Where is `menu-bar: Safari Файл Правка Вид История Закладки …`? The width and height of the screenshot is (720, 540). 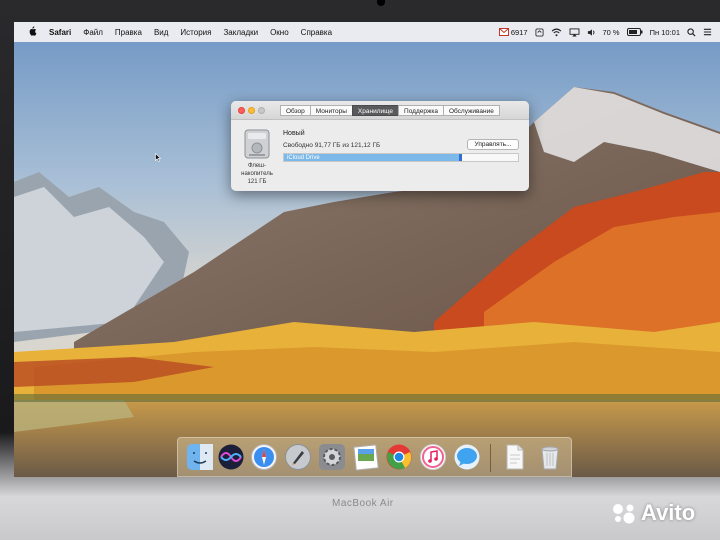 menu-bar: Safari Файл Правка Вид История Закладки … is located at coordinates (367, 32).